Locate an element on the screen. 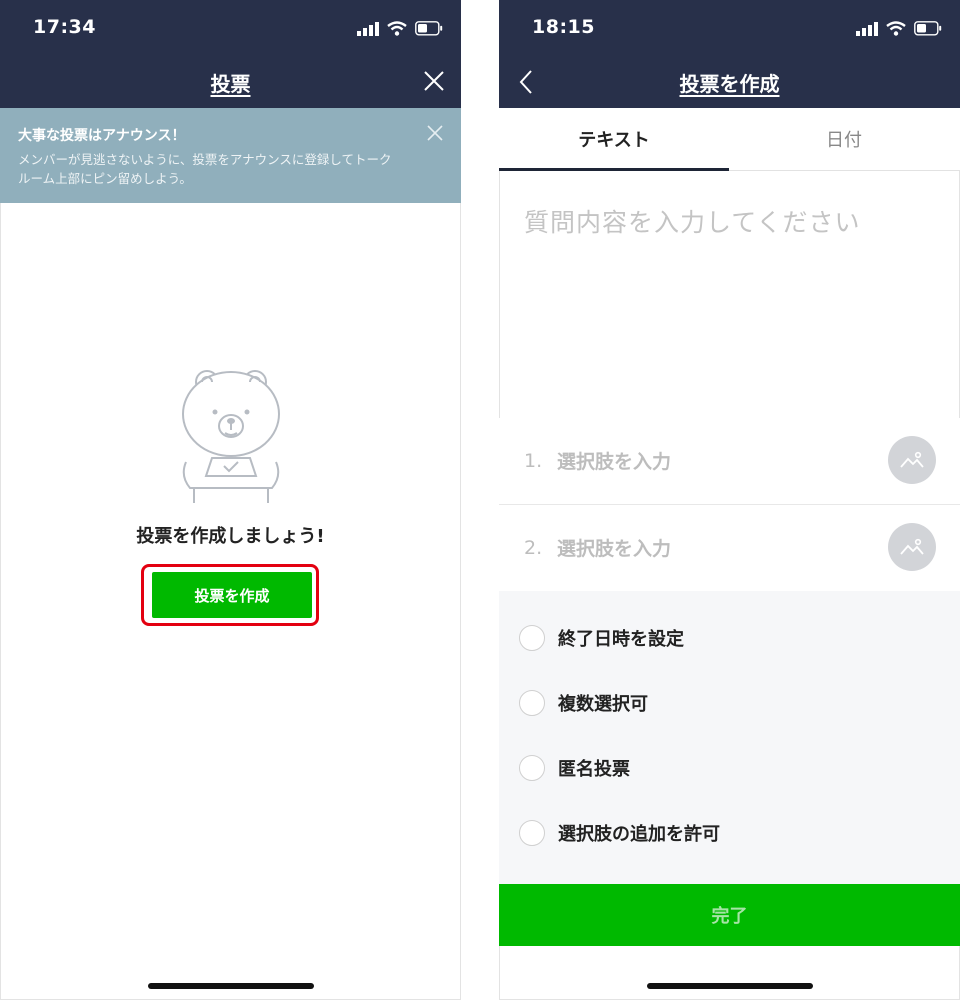  option-number: 2. is located at coordinates (533, 548).